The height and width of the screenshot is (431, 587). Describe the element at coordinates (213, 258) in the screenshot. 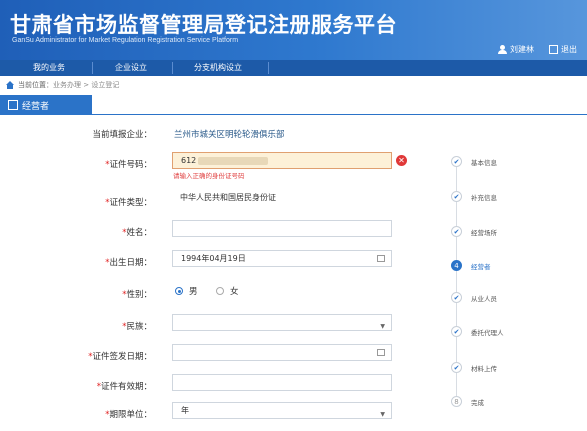

I see `birth-date-value: 1994年04月19日` at that location.